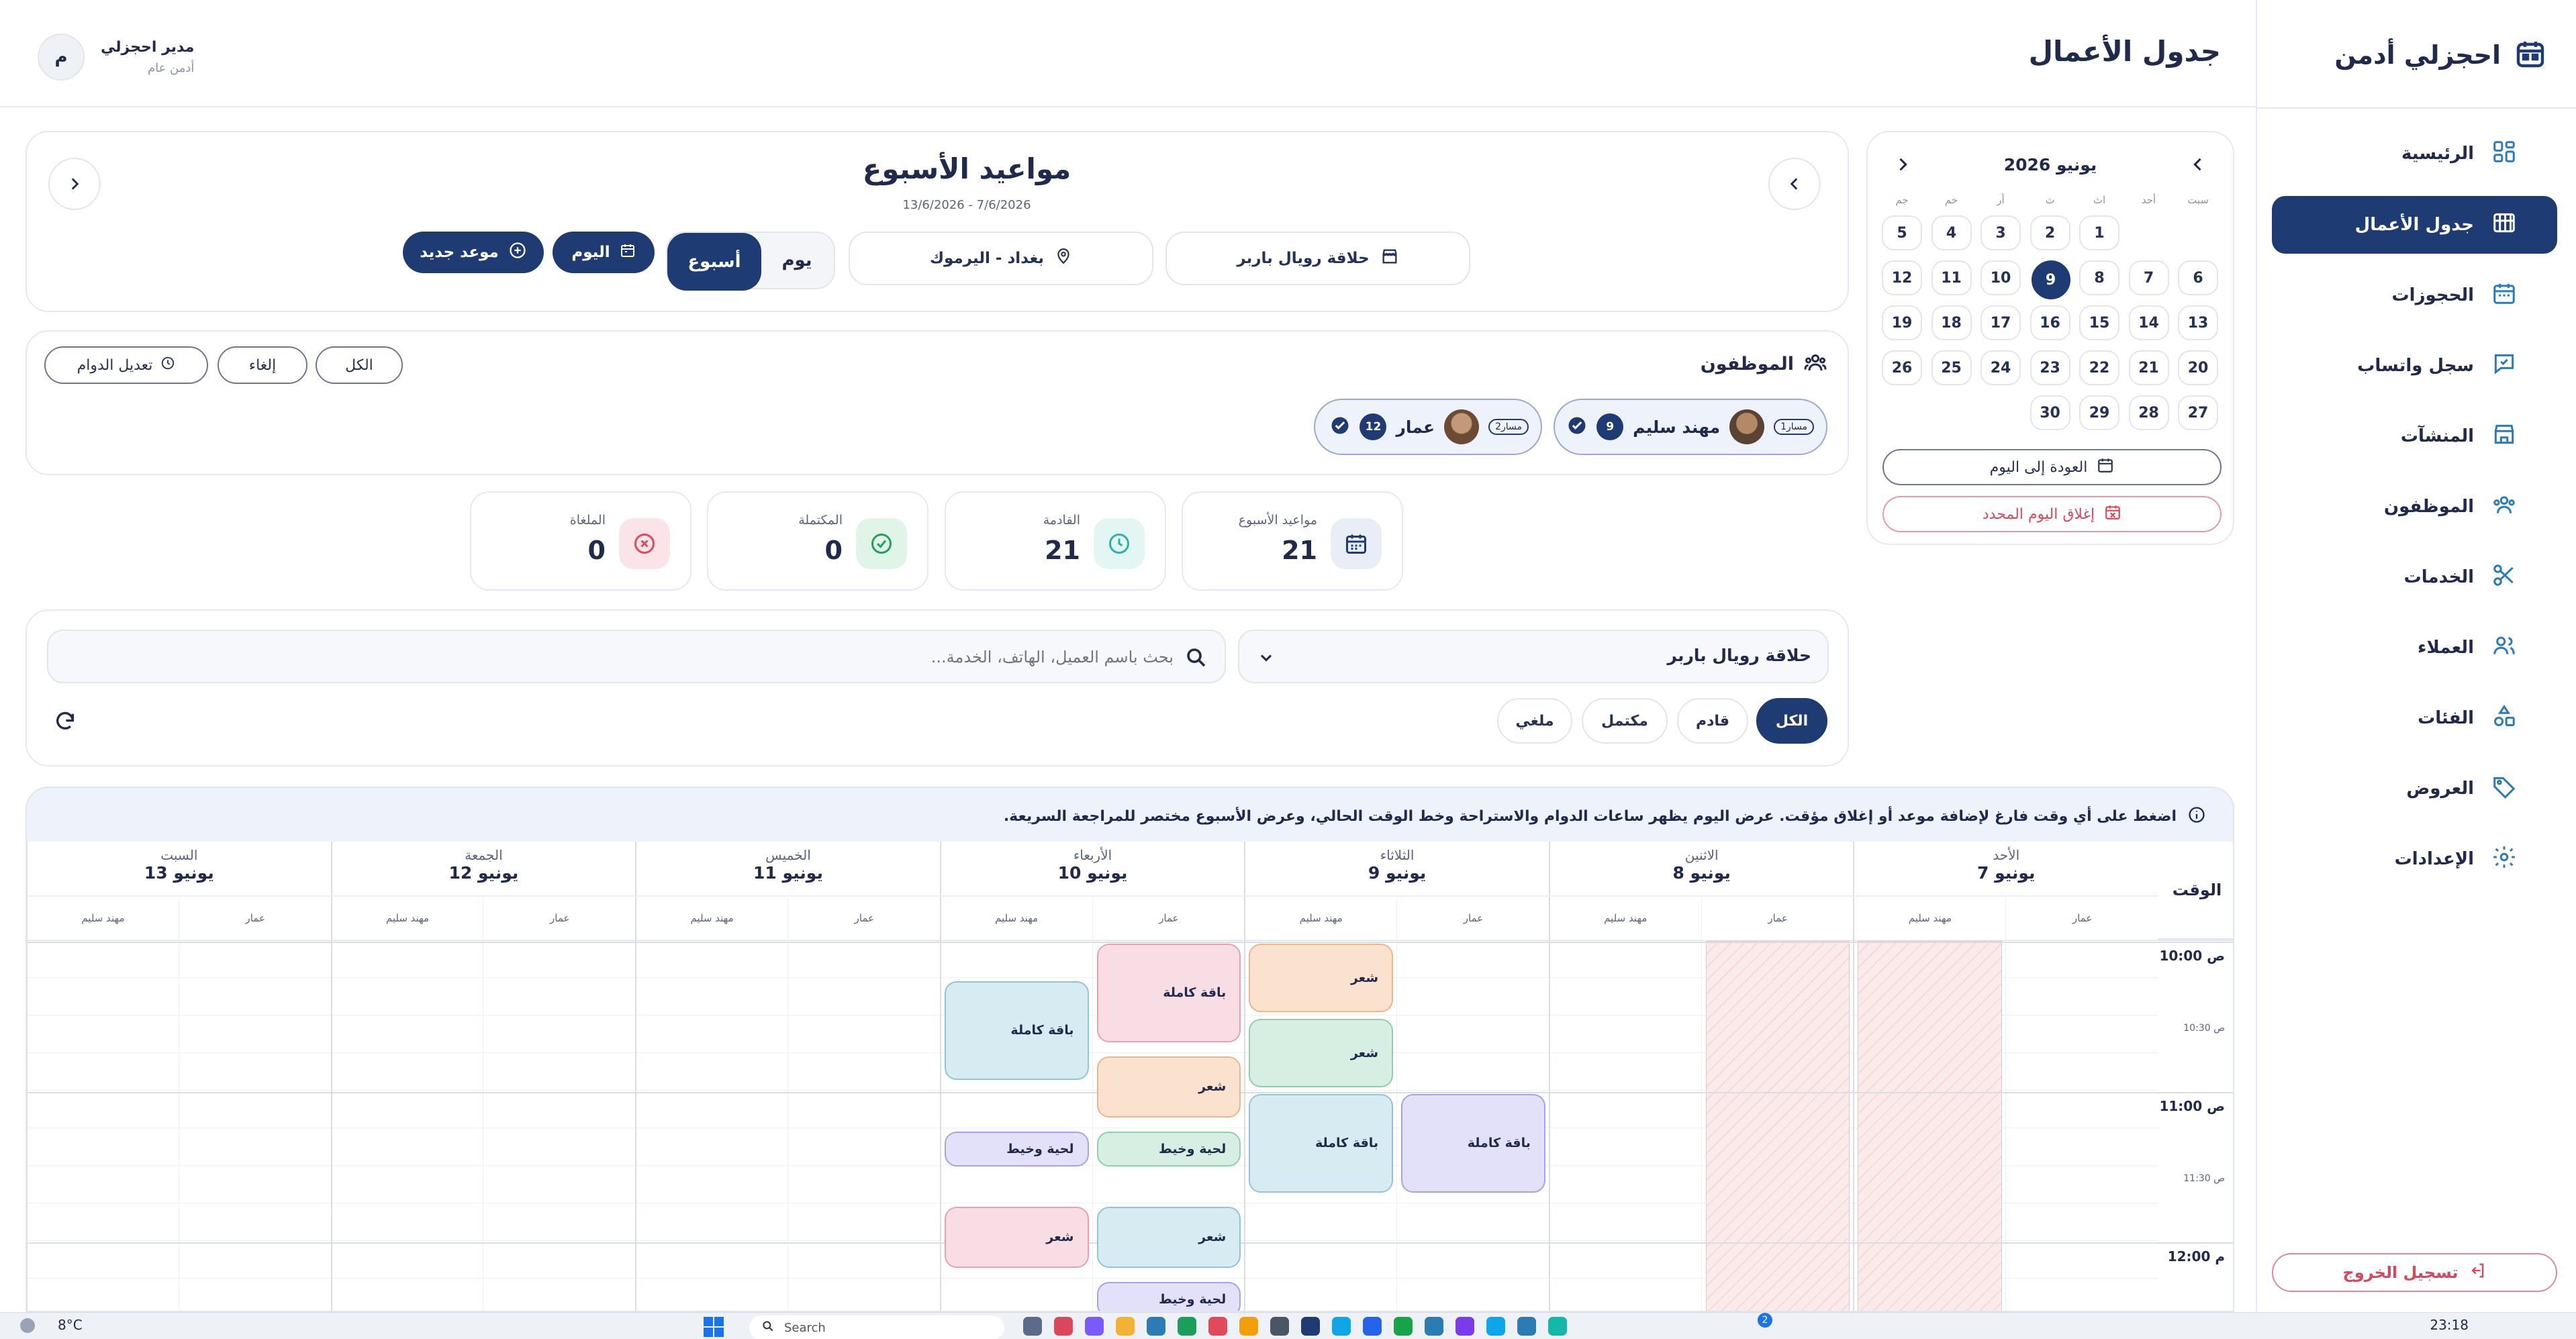 This screenshot has height=1339, width=2576. Describe the element at coordinates (473, 253) in the screenshot. I see `new-appointment-button: موعد جديد` at that location.